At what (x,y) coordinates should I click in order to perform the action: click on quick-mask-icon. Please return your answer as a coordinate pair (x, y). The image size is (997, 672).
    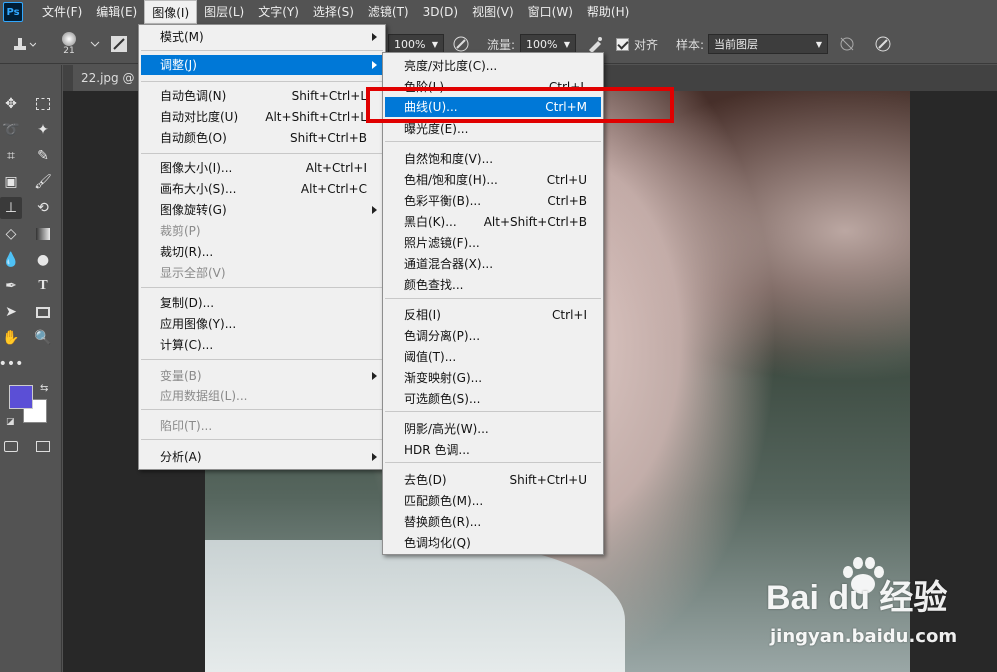
    Looking at the image, I should click on (11, 446).